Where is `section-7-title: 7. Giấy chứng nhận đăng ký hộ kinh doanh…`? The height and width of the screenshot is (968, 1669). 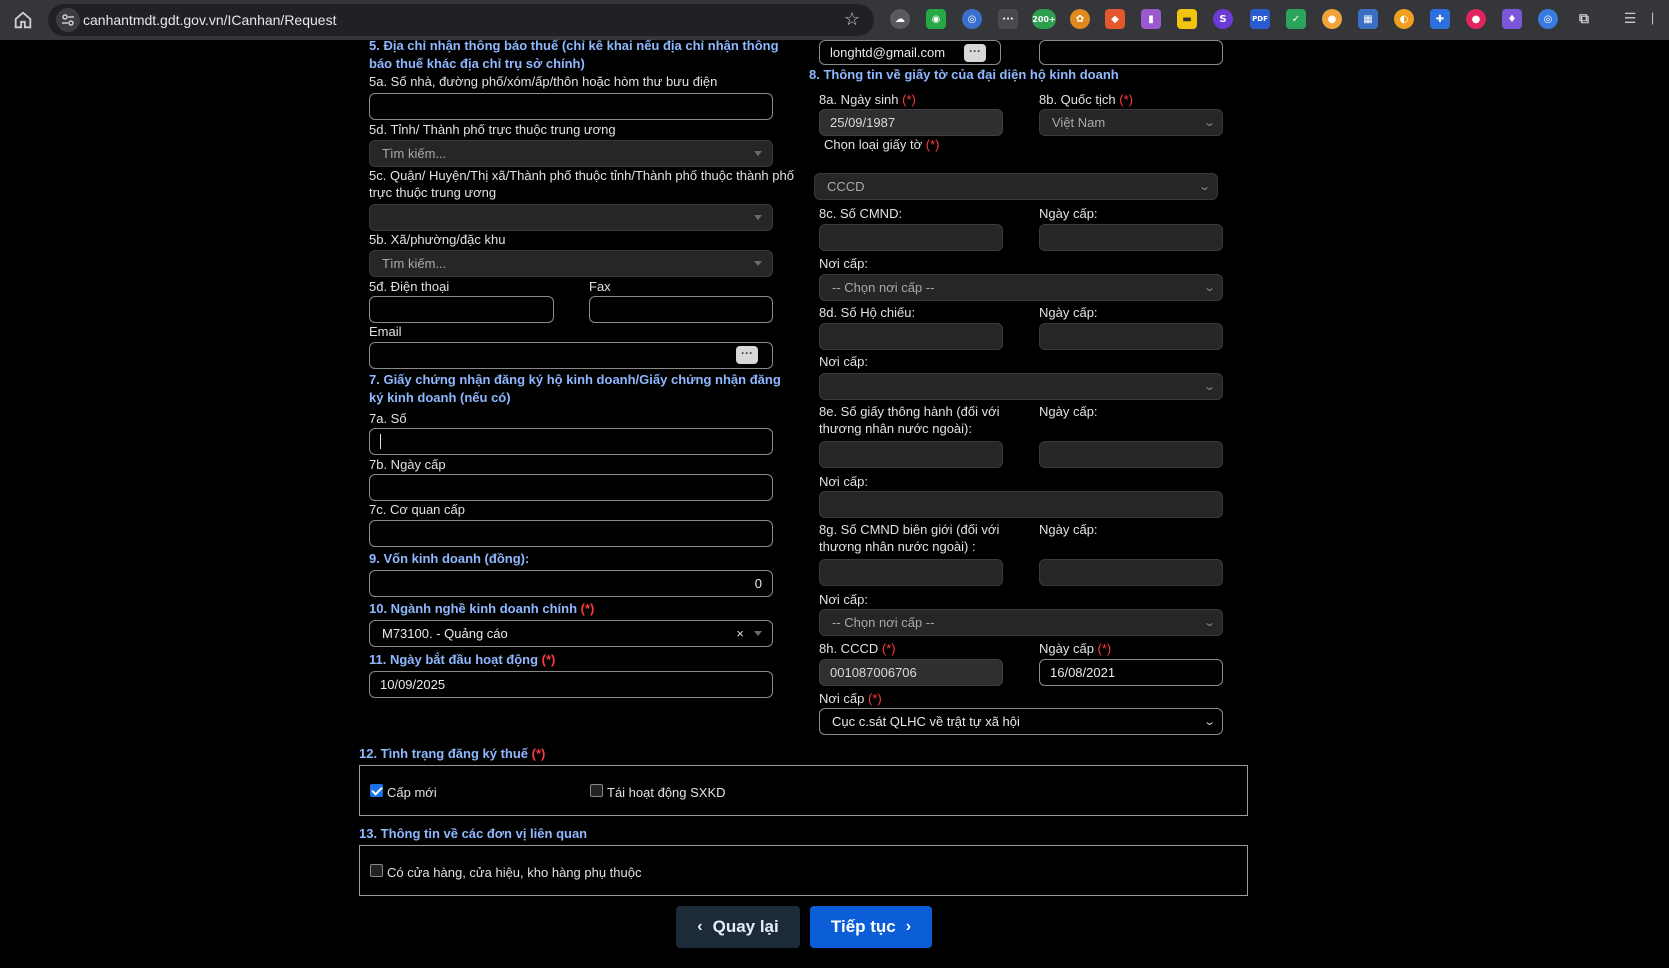
section-7-title: 7. Giấy chứng nhận đăng ký hộ kinh doanh… is located at coordinates (575, 388).